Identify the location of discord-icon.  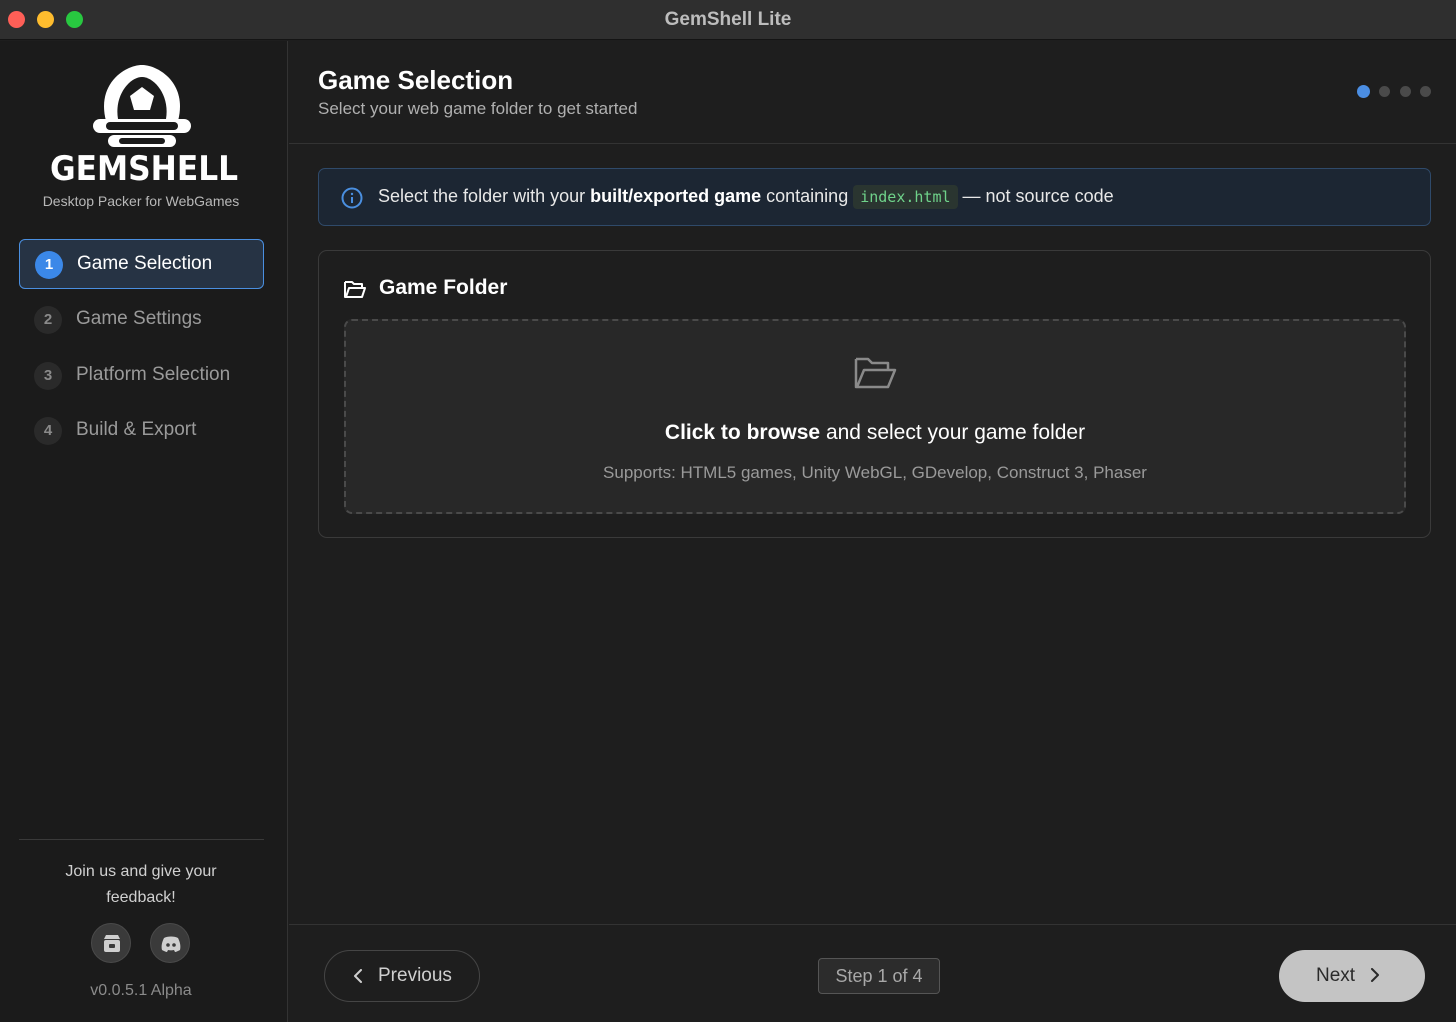
(171, 944).